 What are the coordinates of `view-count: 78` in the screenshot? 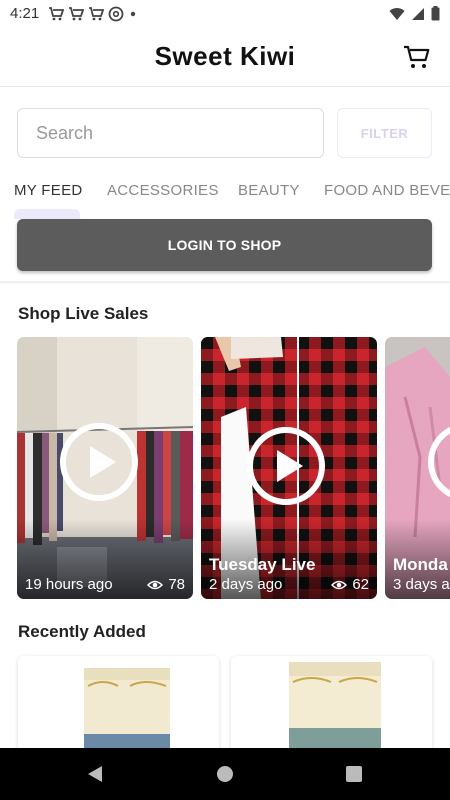 It's located at (176, 584).